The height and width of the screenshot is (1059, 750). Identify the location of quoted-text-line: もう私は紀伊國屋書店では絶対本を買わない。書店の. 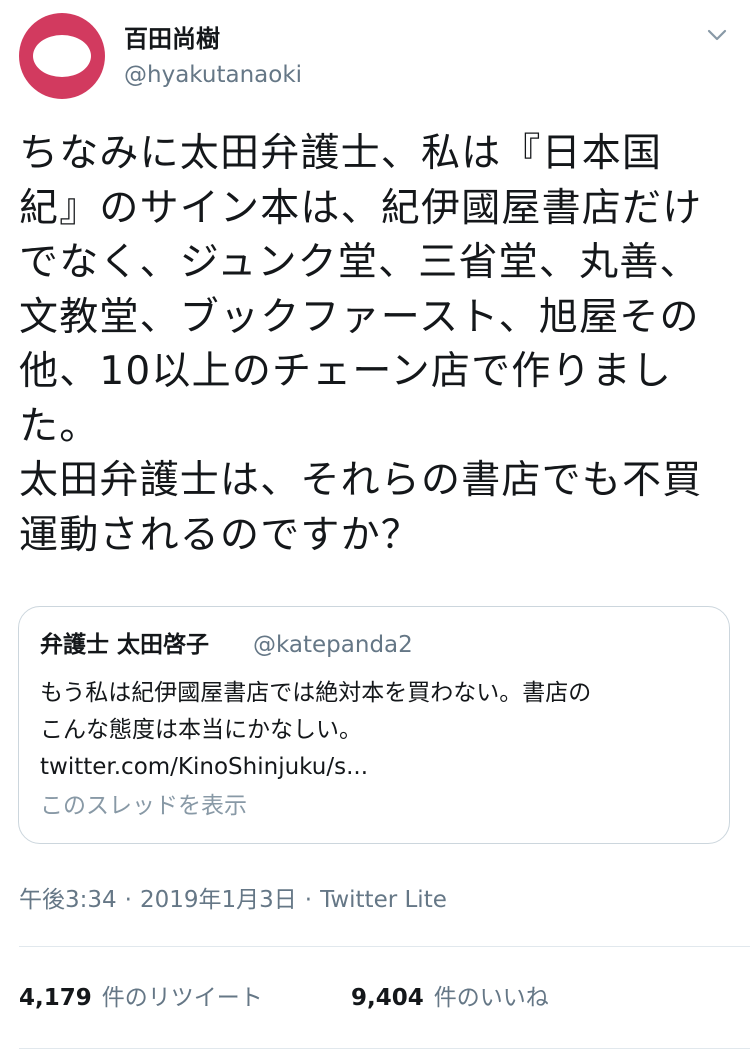
(316, 693).